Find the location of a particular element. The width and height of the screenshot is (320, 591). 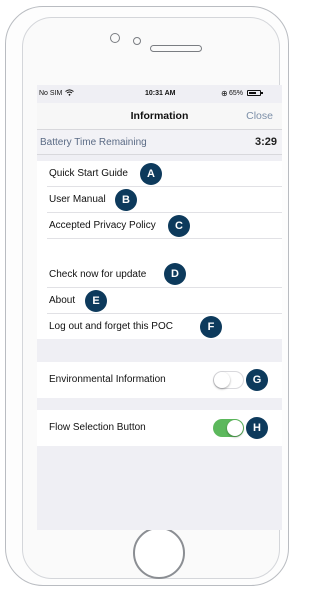

menu-item-label: Check now for update is located at coordinates (98, 274).